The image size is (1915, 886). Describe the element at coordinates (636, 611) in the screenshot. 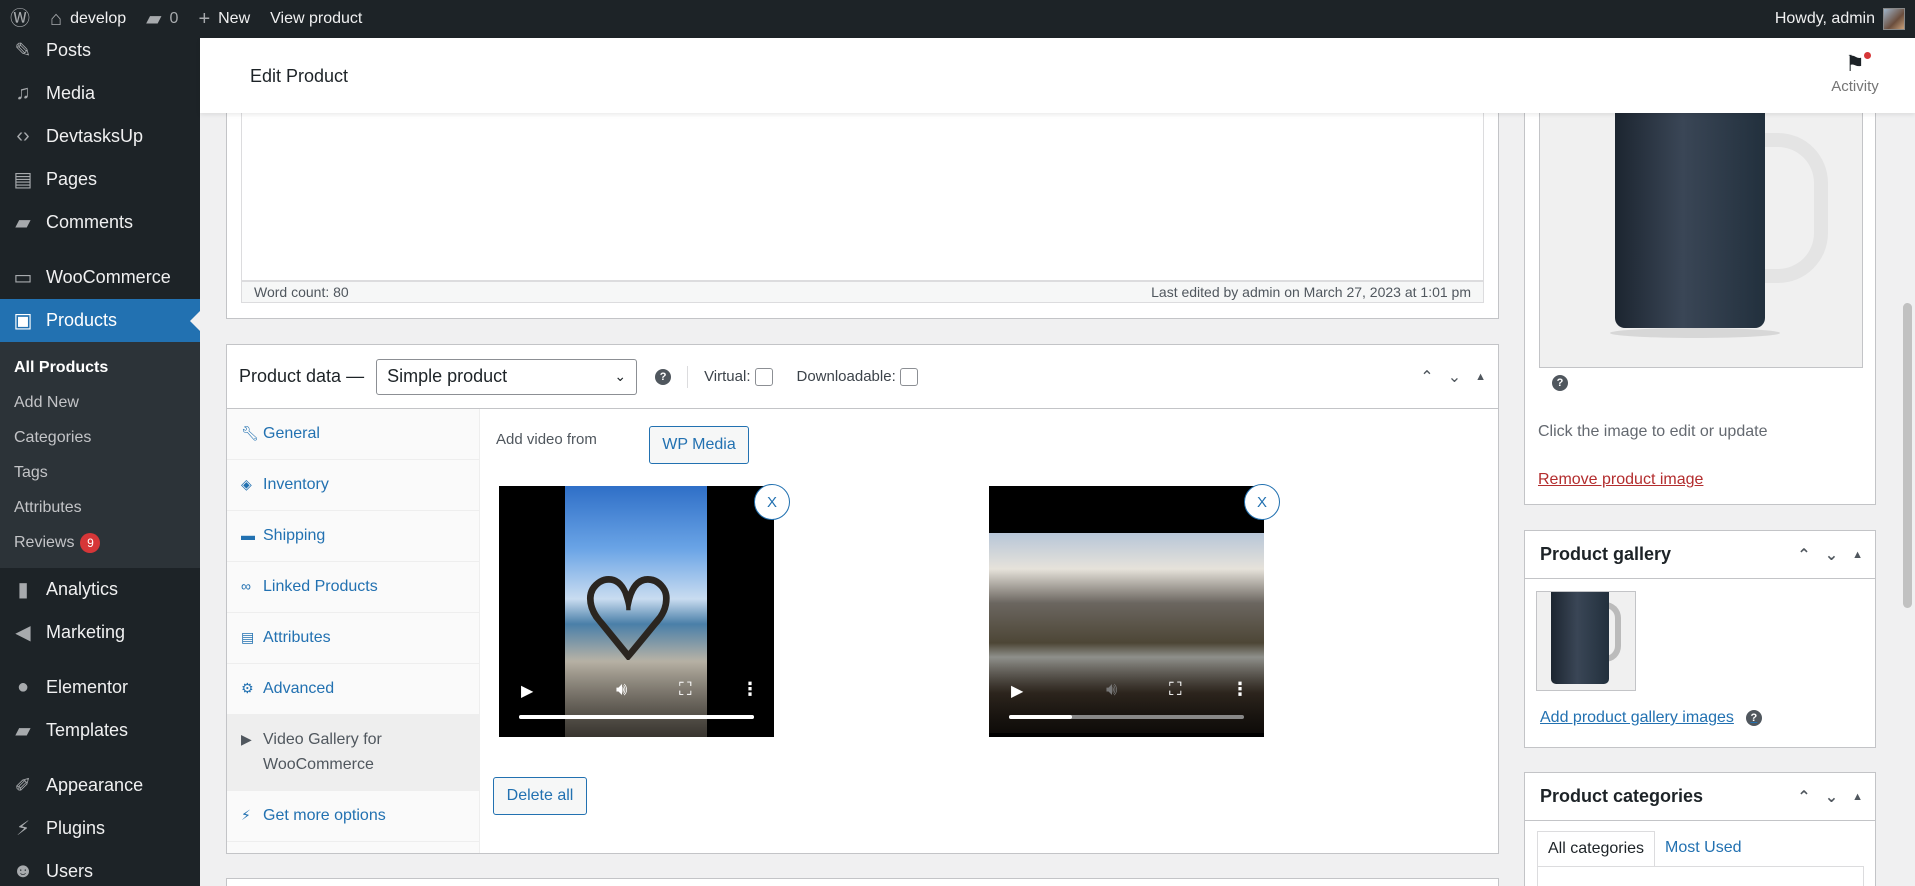

I see `video-player: ♡ ▶ 🔊︎ ⛶ ⋮` at that location.